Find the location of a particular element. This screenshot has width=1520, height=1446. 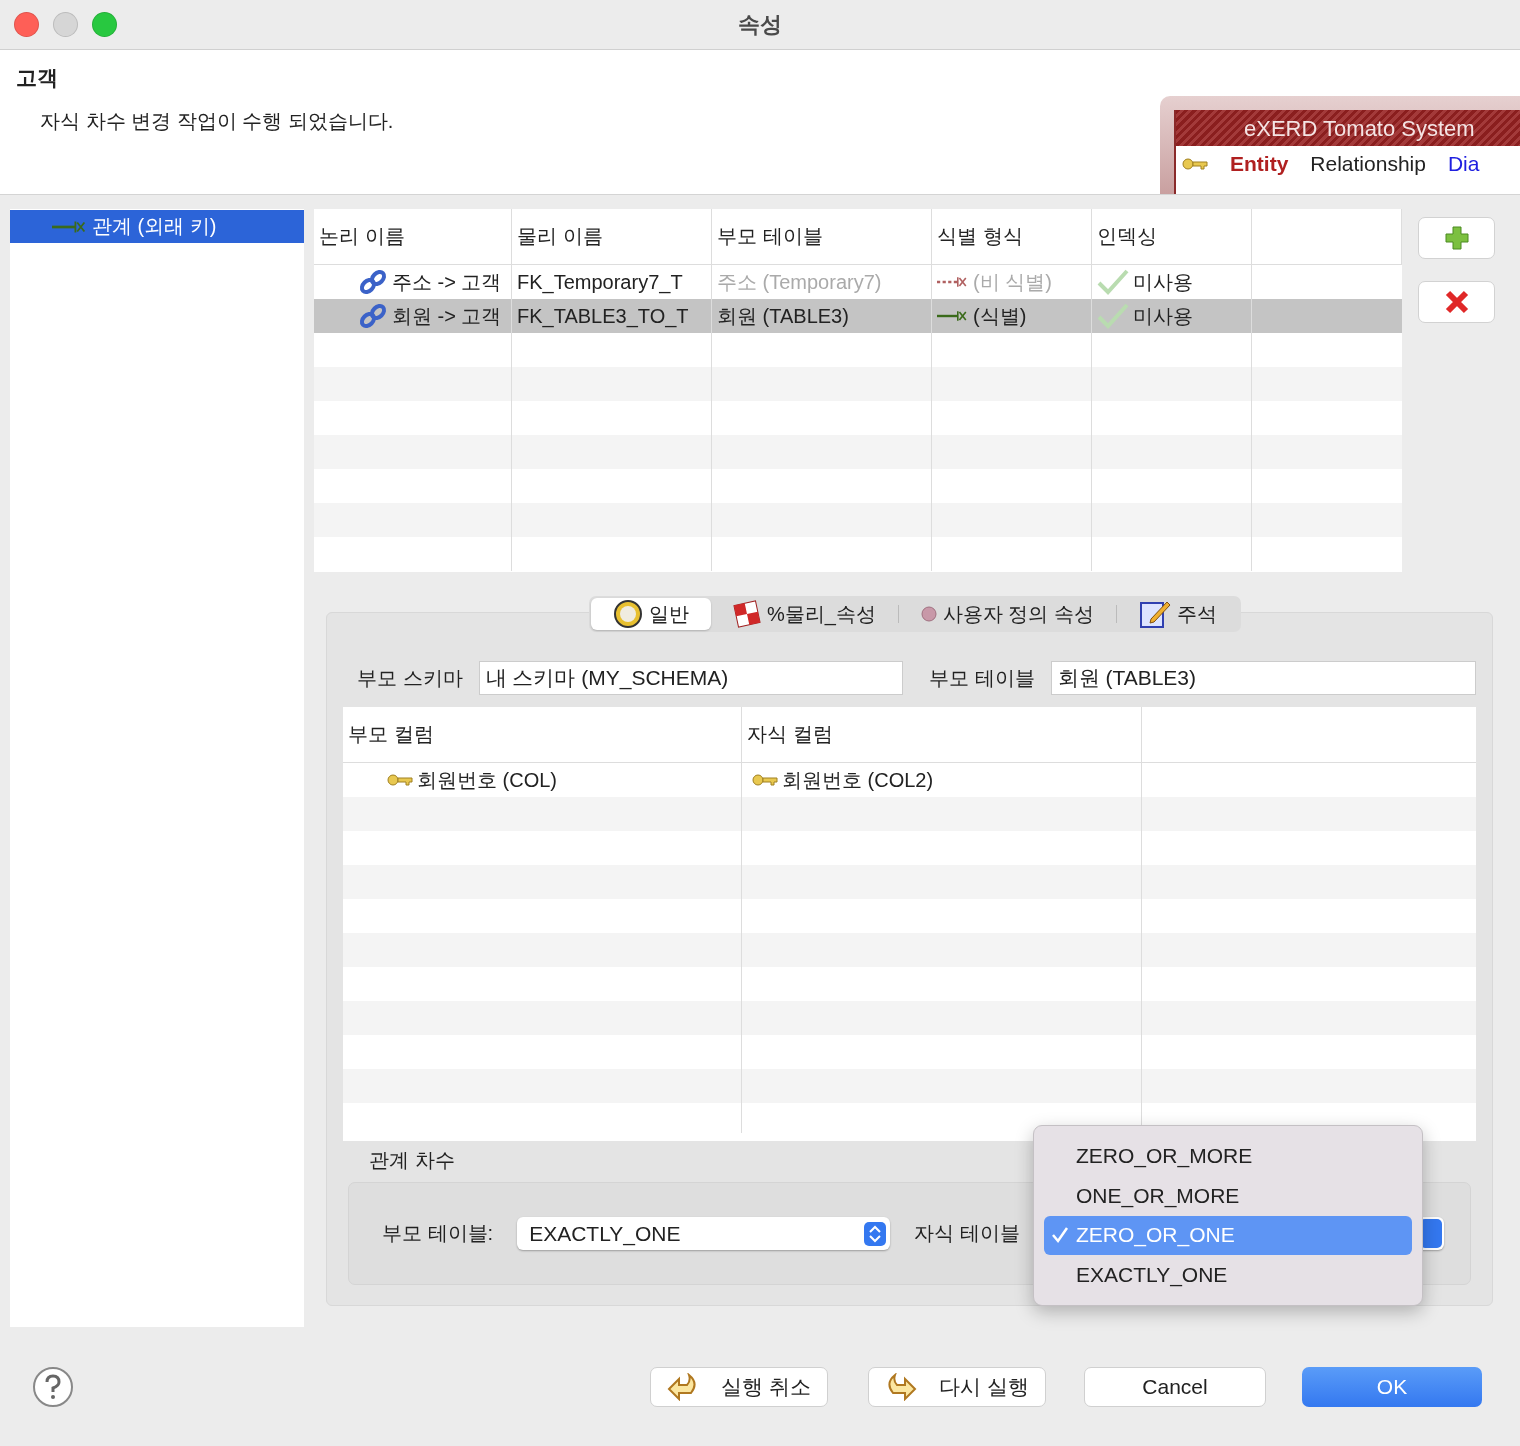

note-pencil-icon is located at coordinates (1155, 614).